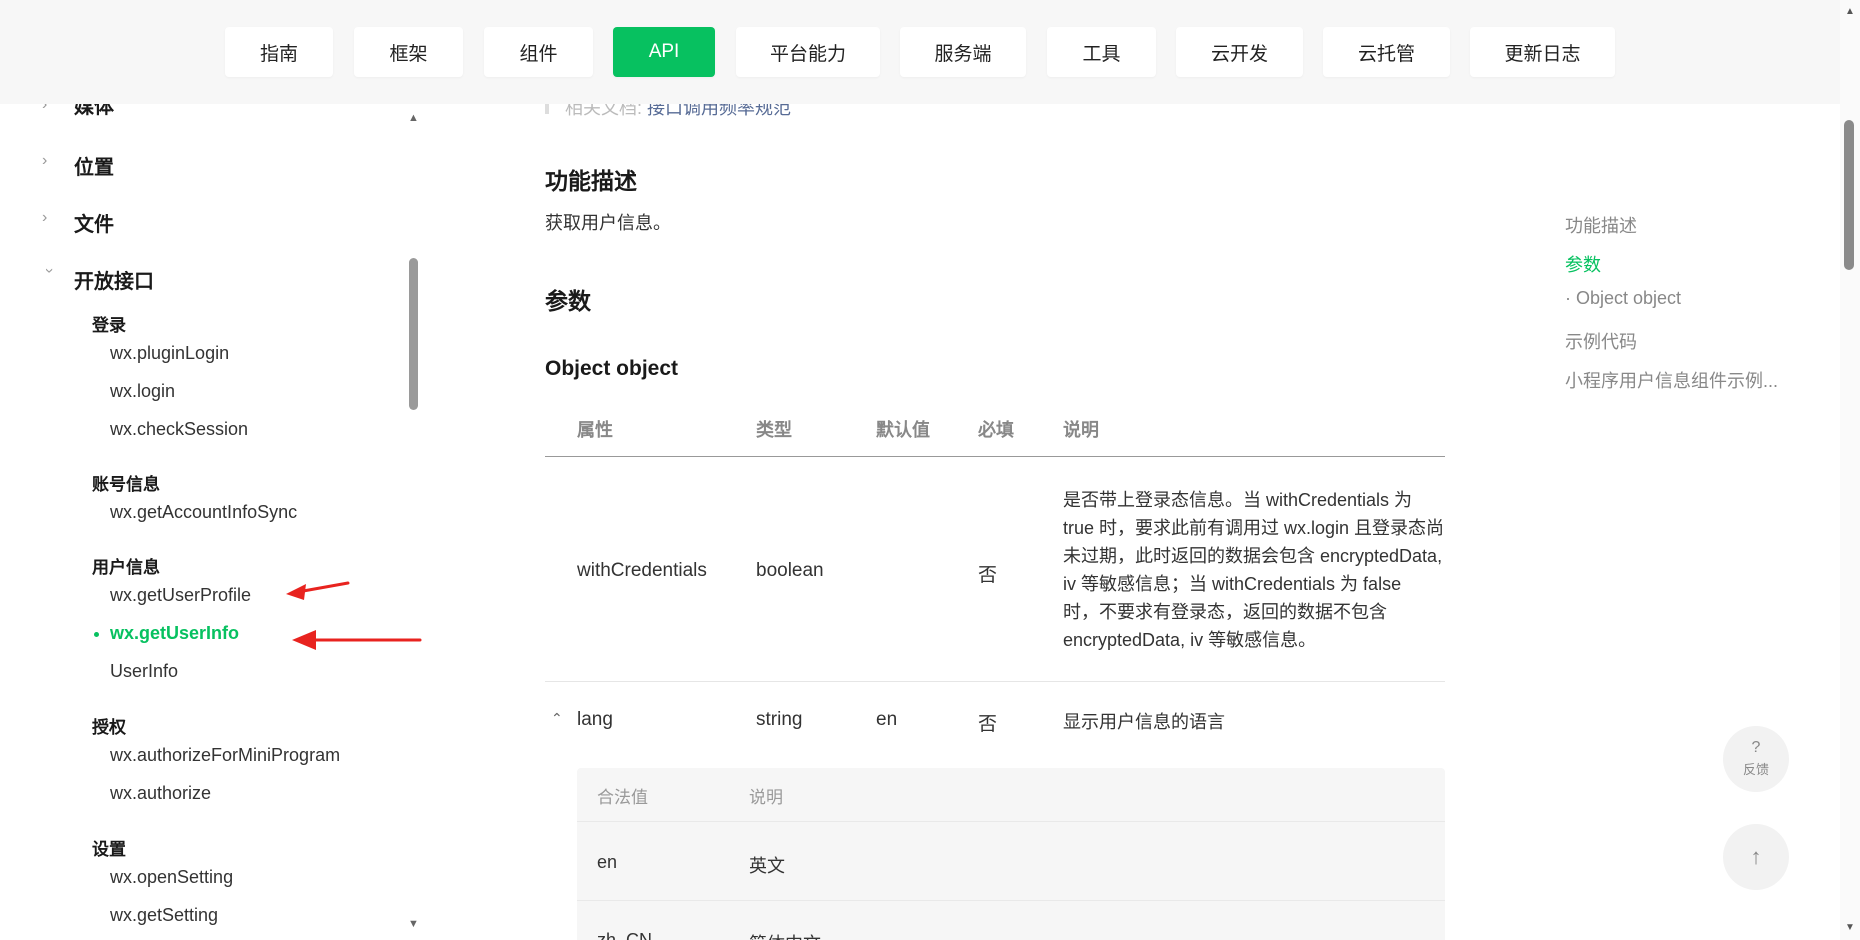 The height and width of the screenshot is (940, 1860). What do you see at coordinates (279, 52) in the screenshot?
I see `nav-tab-guide: 指南` at bounding box center [279, 52].